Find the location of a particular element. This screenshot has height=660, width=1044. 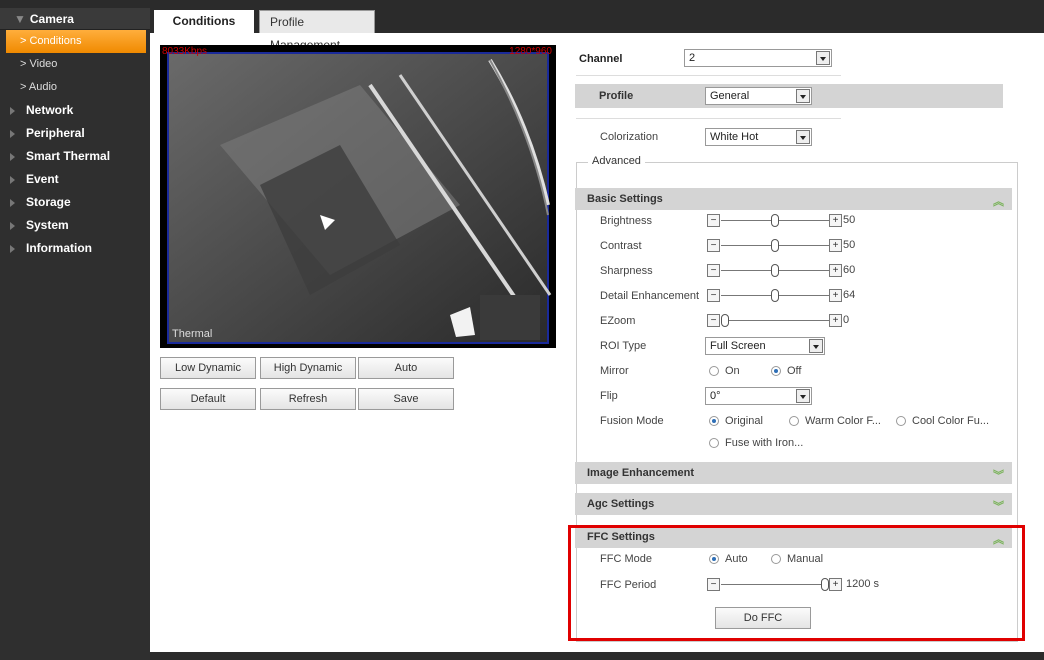

mirror-off-radio is located at coordinates (776, 371).